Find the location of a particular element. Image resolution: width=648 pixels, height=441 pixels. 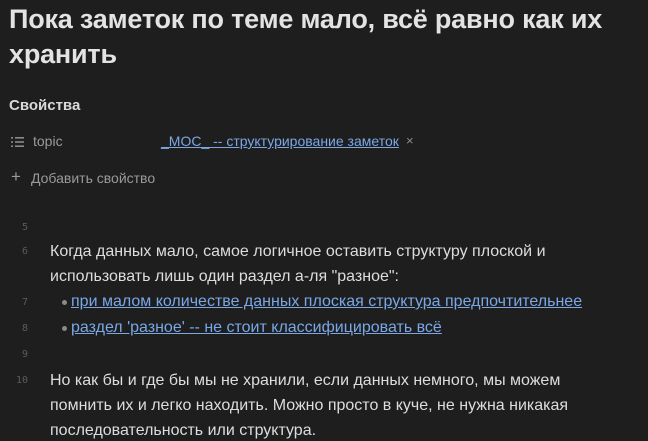

line-number: 5 is located at coordinates (24, 227).